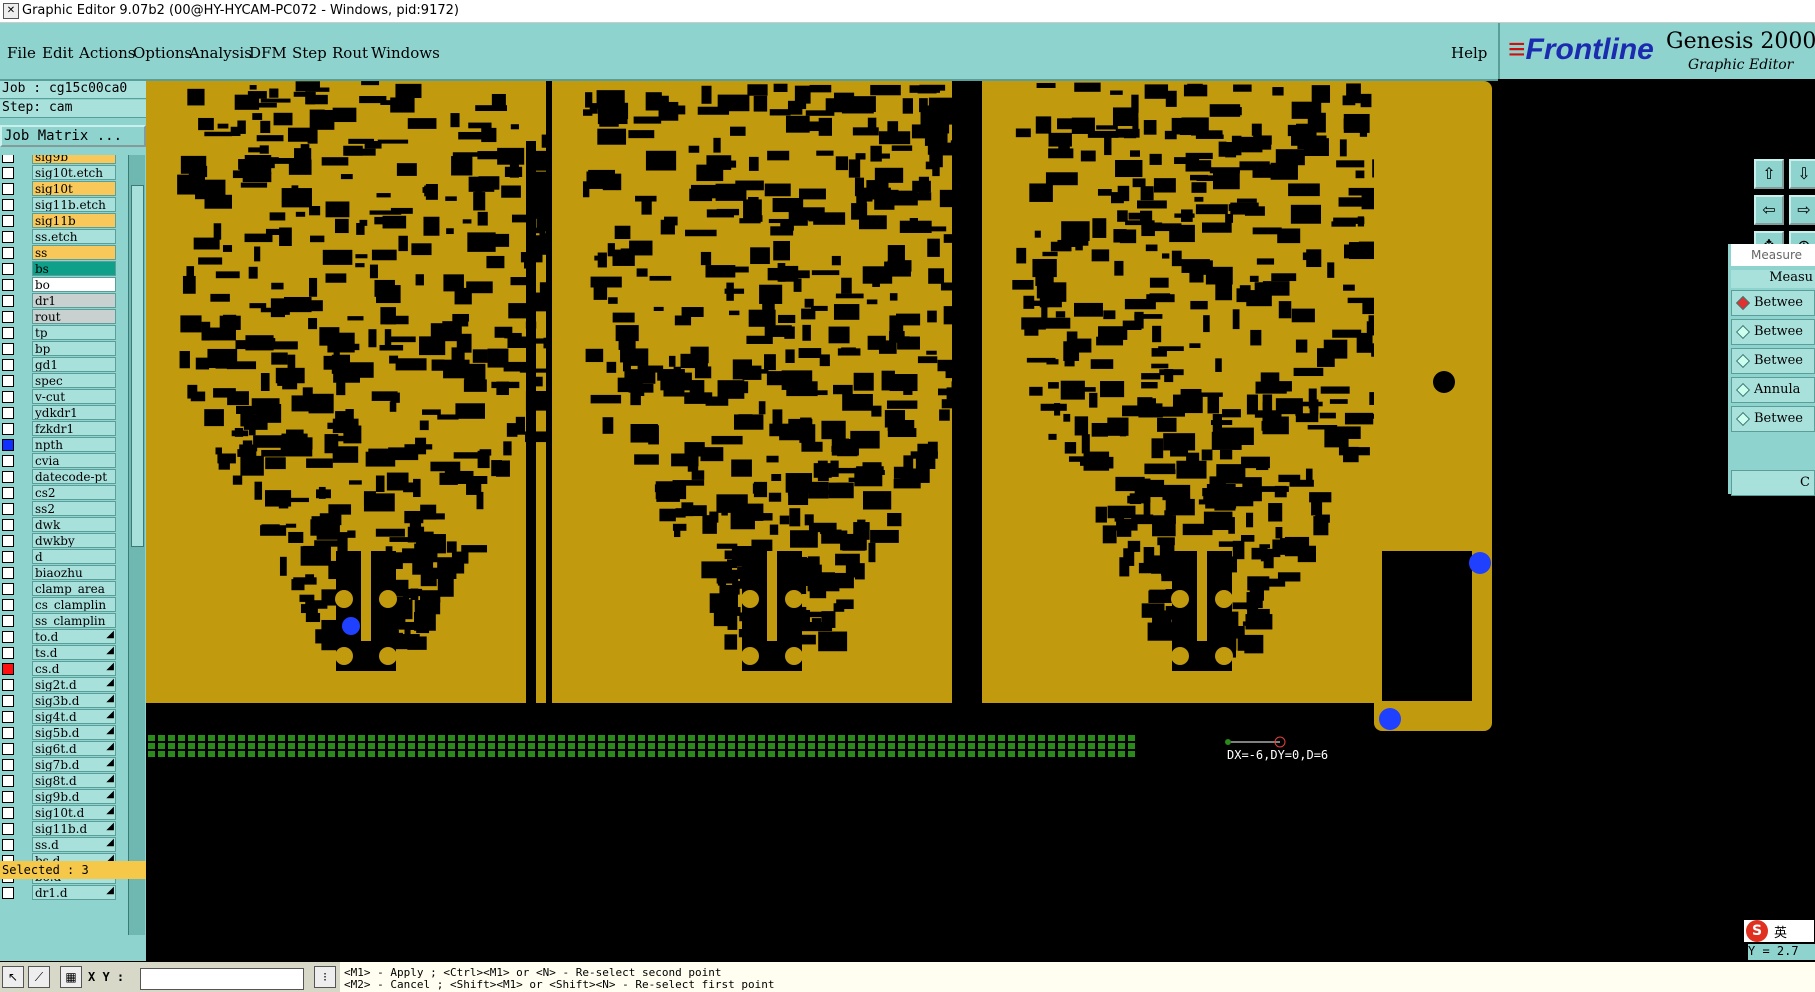 The height and width of the screenshot is (992, 1815). I want to click on layer-row: bs, so click(59, 269).